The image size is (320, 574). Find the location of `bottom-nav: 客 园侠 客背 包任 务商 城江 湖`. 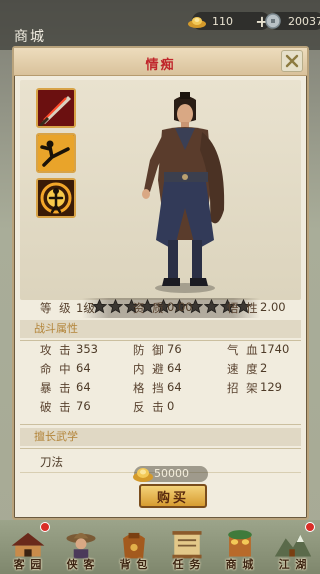

bottom-nav: 客 园侠 客背 包任 务商 城江 湖 is located at coordinates (160, 547).